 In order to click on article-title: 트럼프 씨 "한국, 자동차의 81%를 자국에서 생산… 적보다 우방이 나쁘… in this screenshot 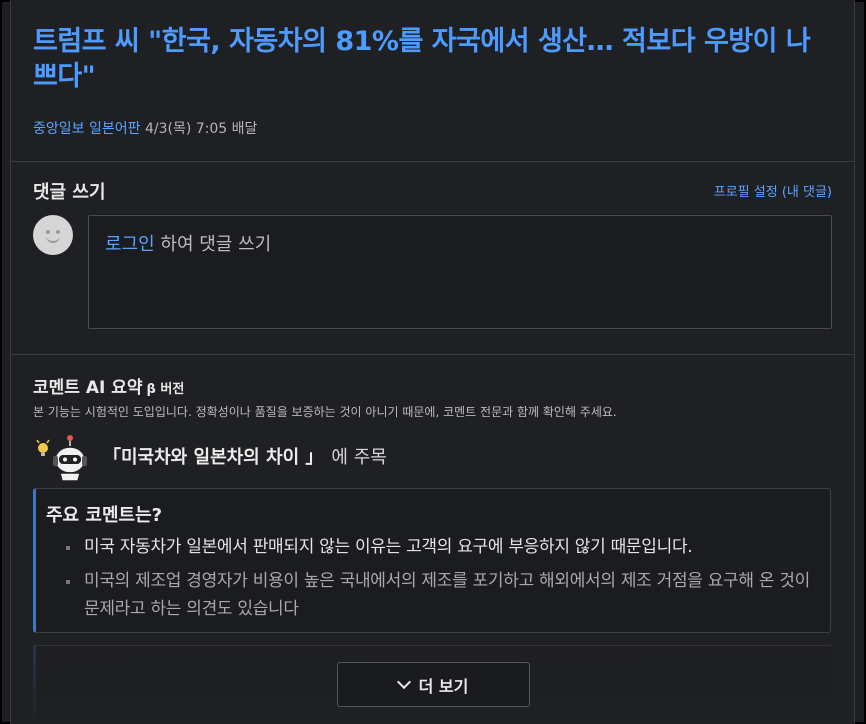, I will do `click(433, 59)`.